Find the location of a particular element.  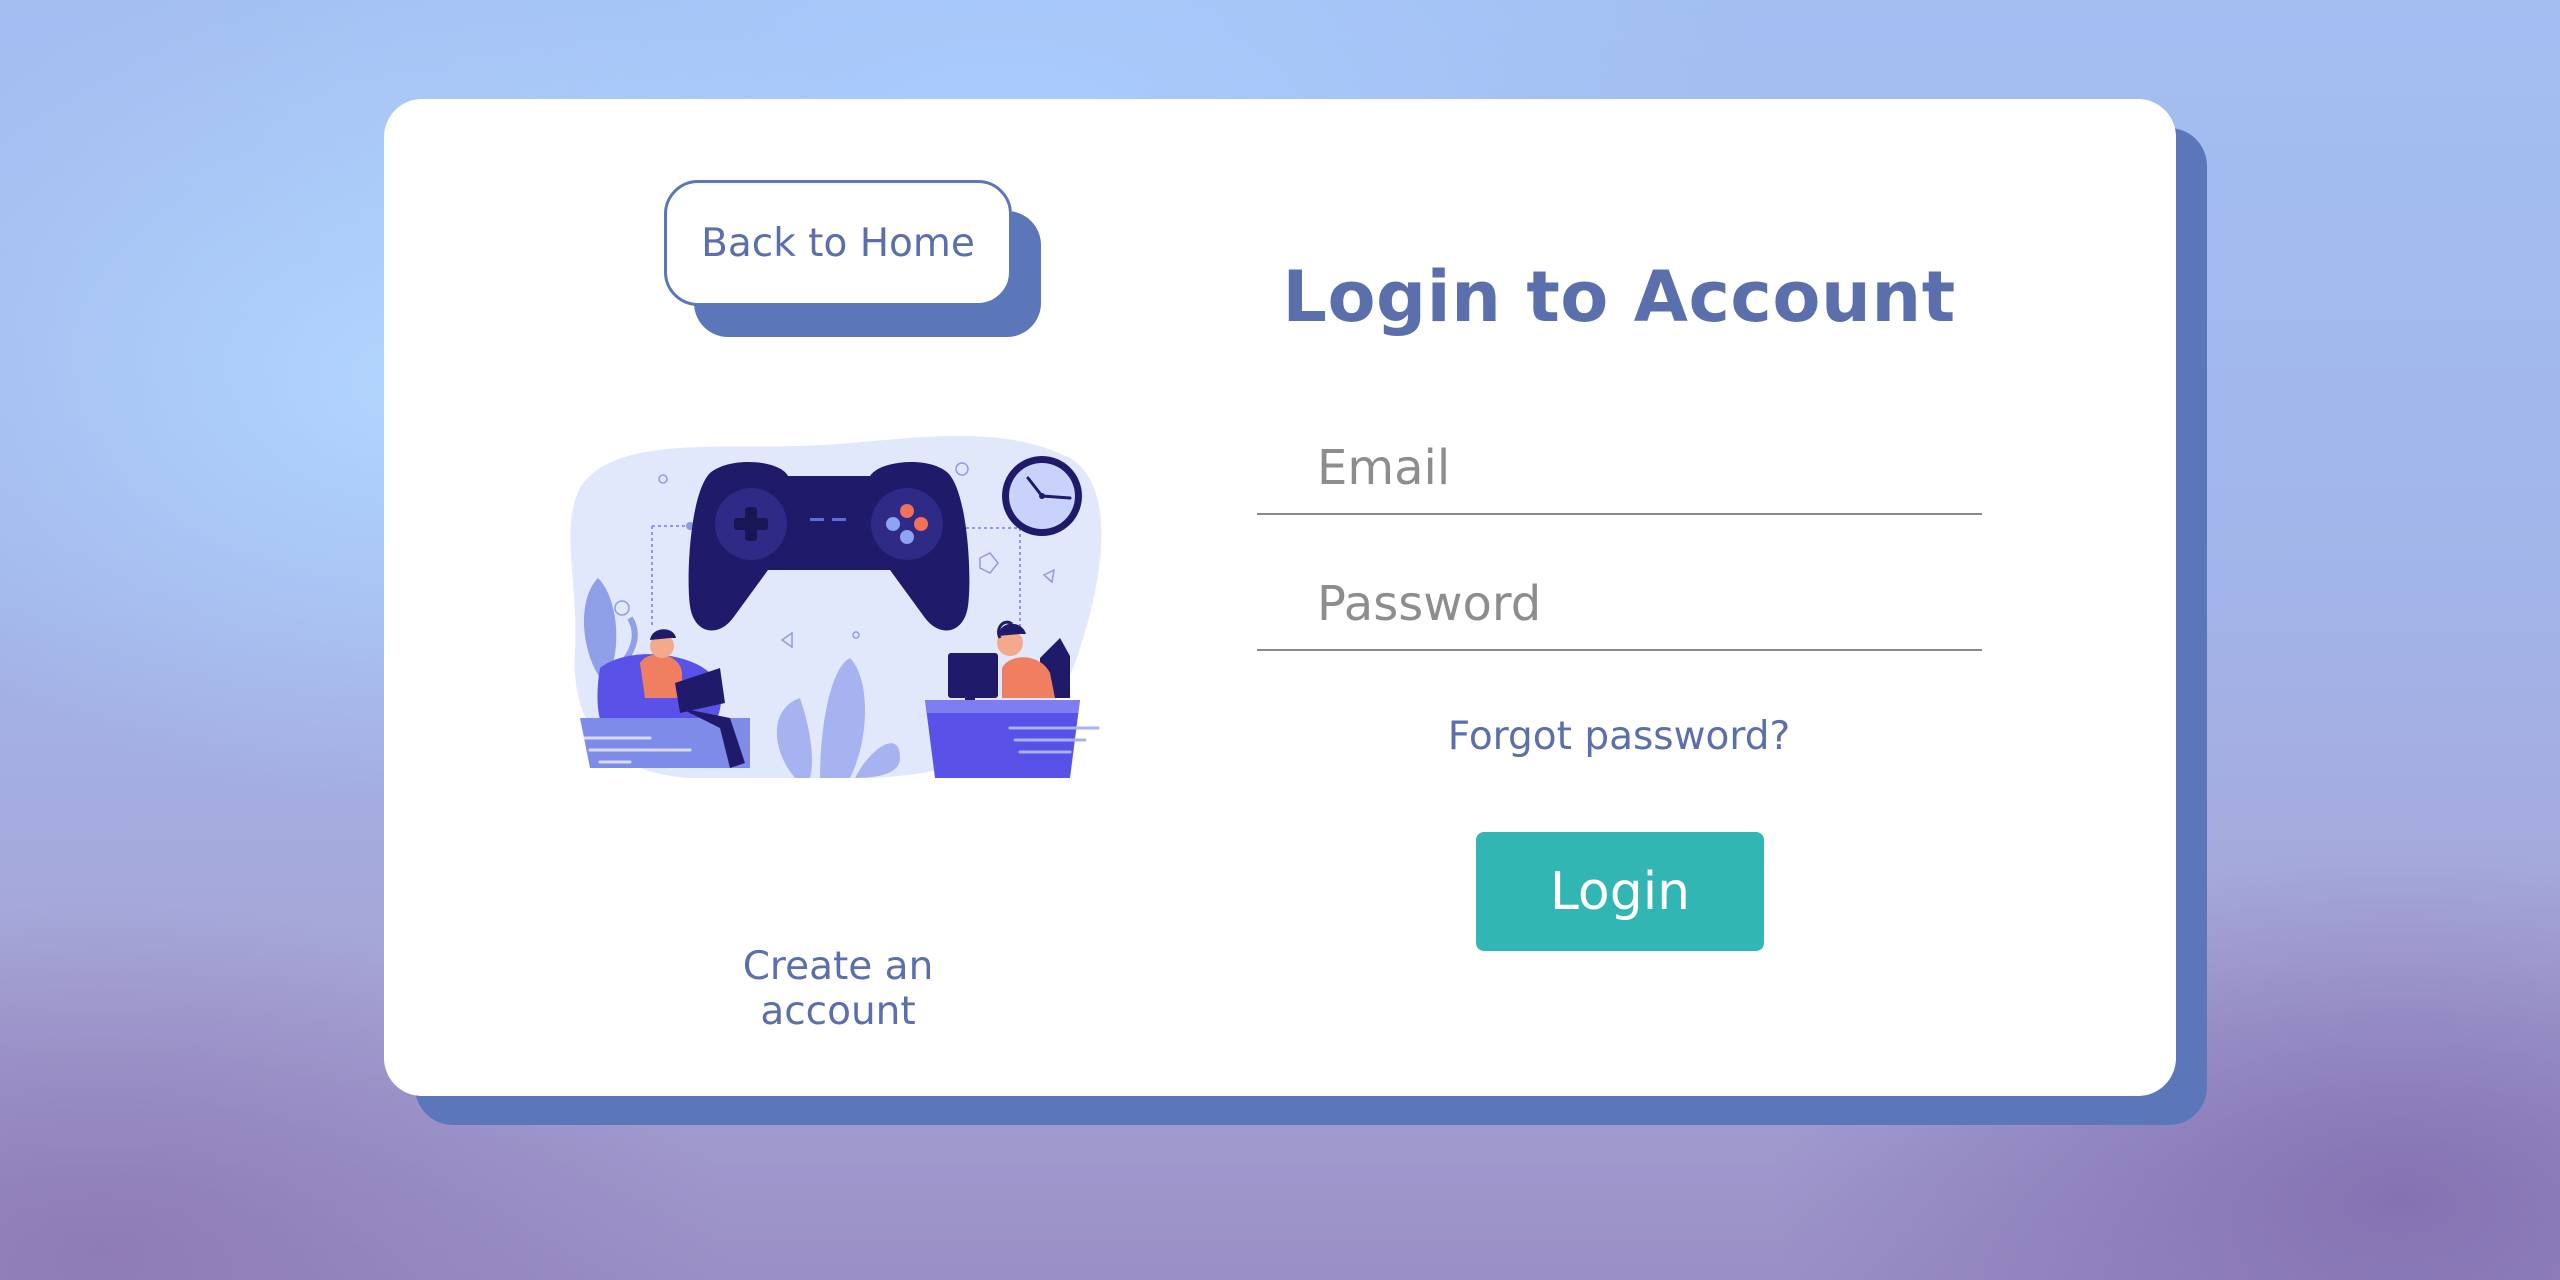

email-field is located at coordinates (1637, 468).